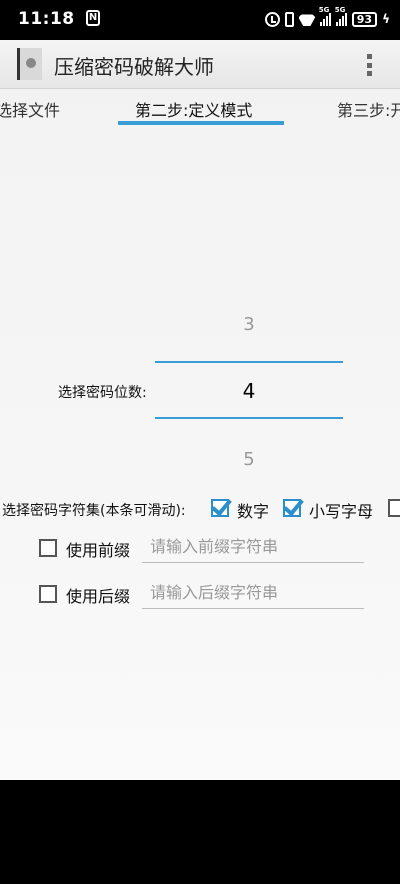  What do you see at coordinates (98, 549) in the screenshot?
I see `prefix-label: 使用前缀` at bounding box center [98, 549].